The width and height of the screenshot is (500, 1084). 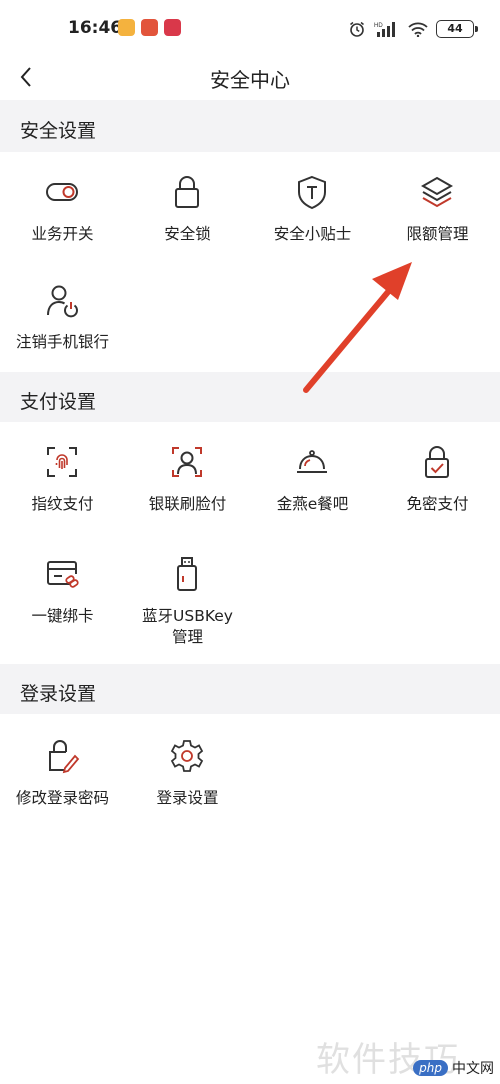 I want to click on shield-icon, so click(x=312, y=192).